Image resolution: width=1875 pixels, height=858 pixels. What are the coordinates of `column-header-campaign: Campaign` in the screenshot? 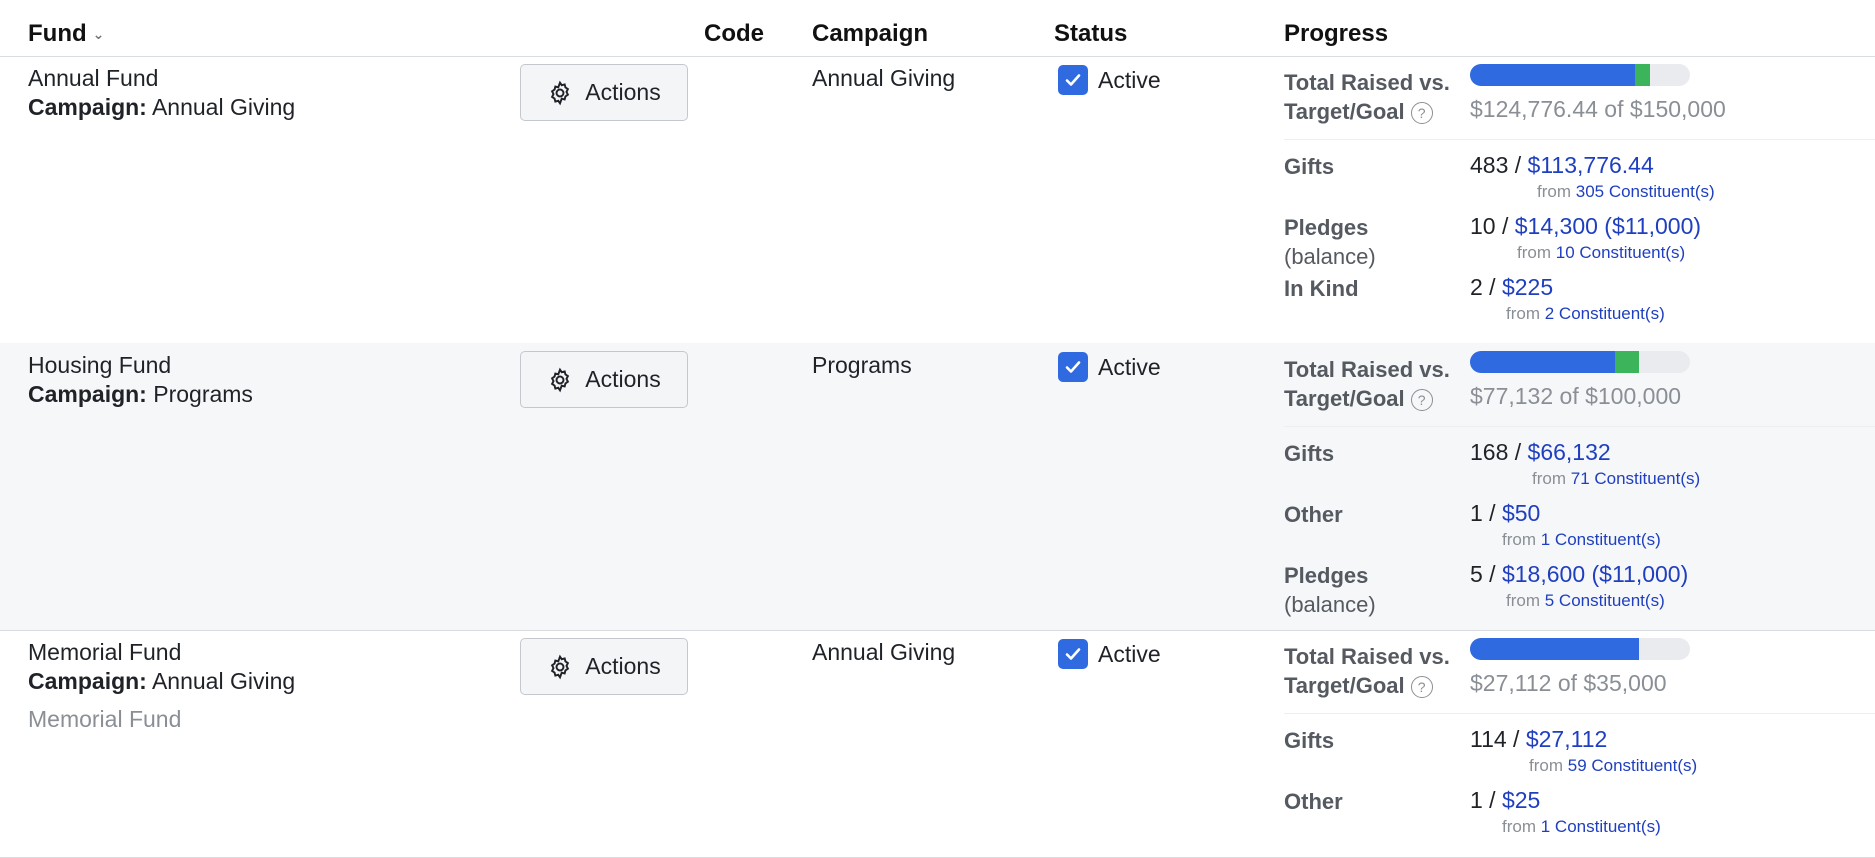 It's located at (870, 33).